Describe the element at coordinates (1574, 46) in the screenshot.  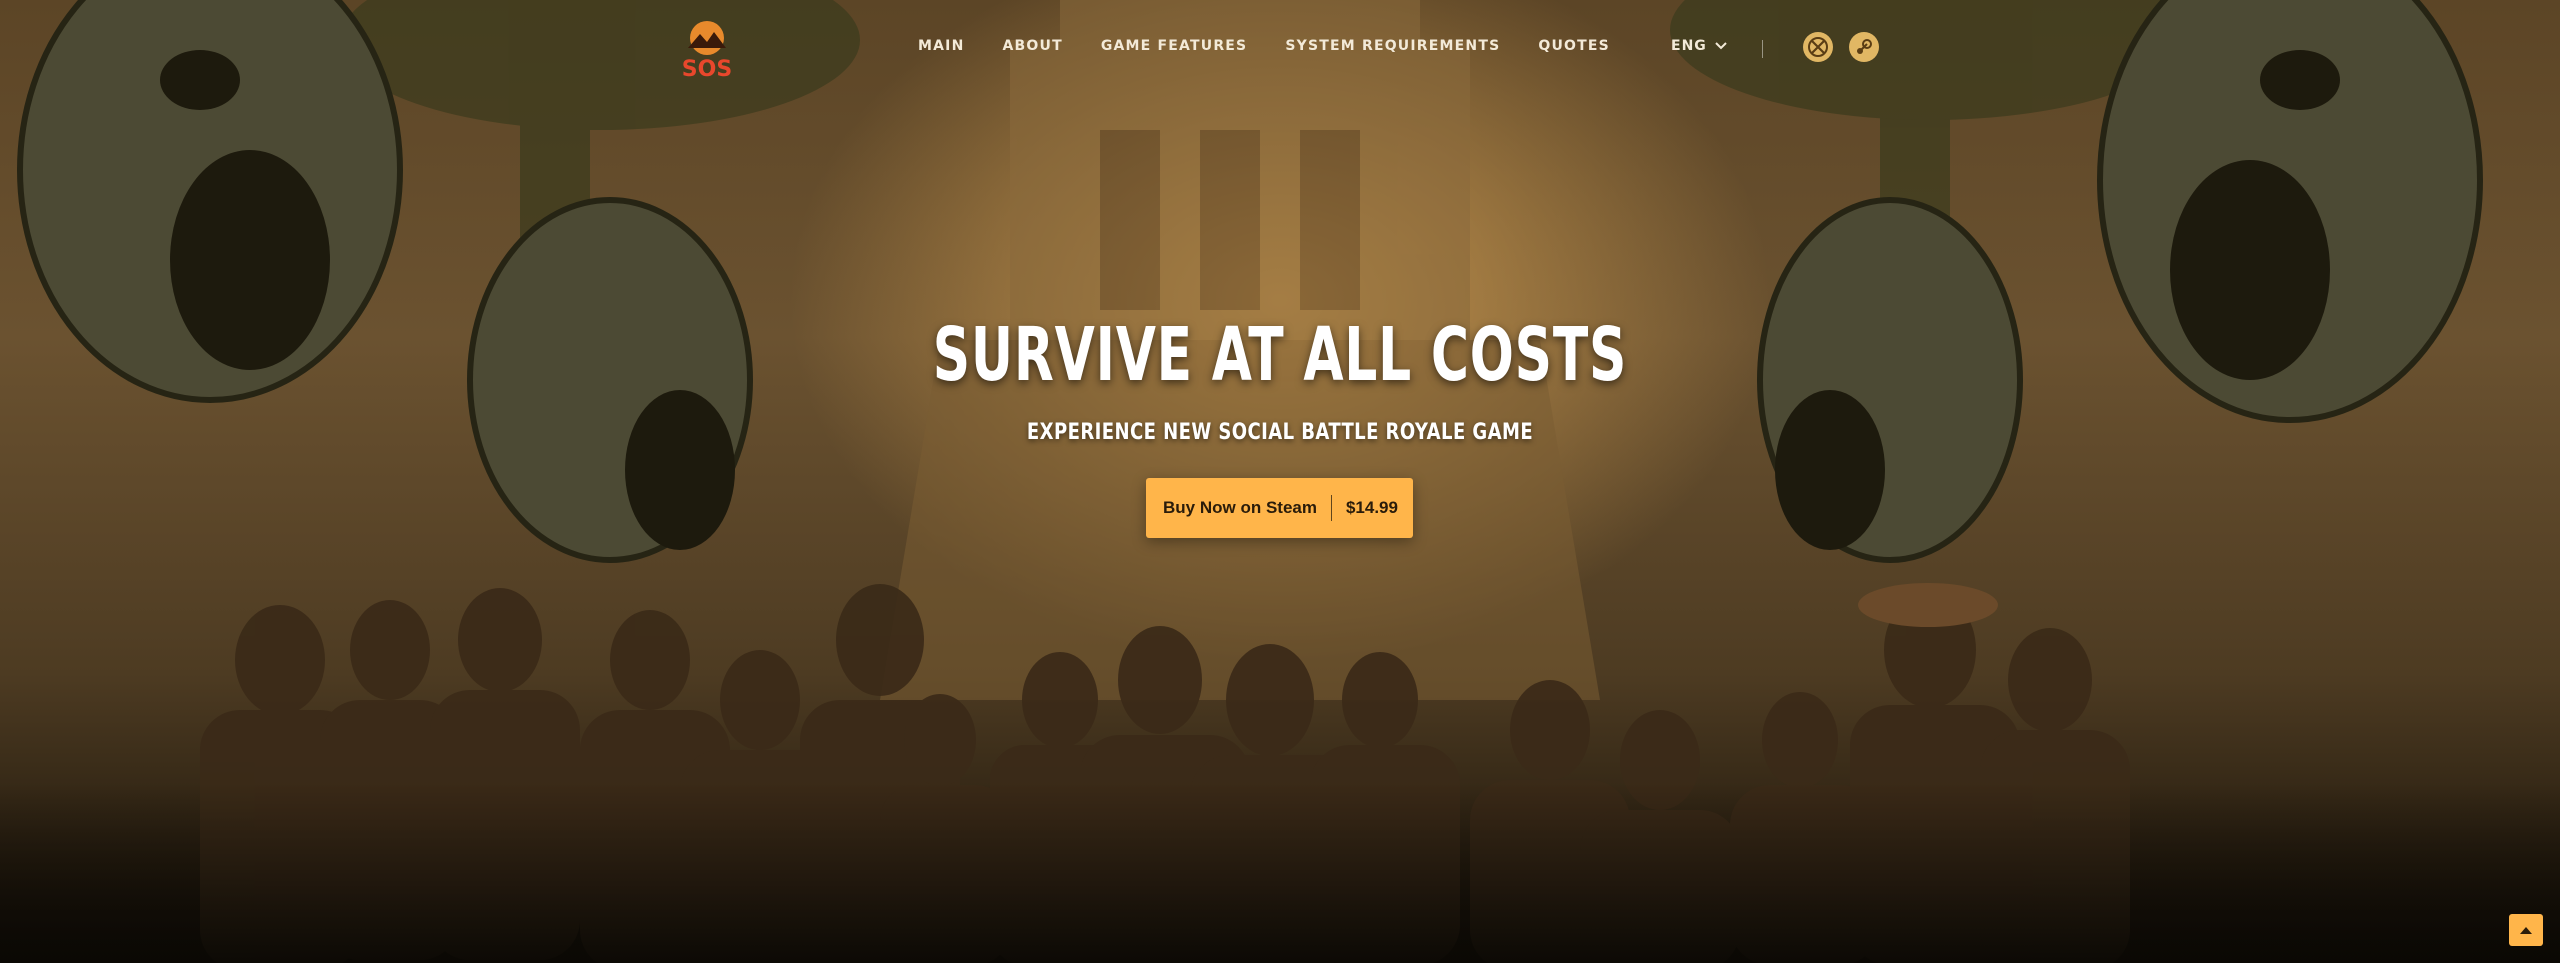
I see `nav-quotes: QUOTES` at that location.